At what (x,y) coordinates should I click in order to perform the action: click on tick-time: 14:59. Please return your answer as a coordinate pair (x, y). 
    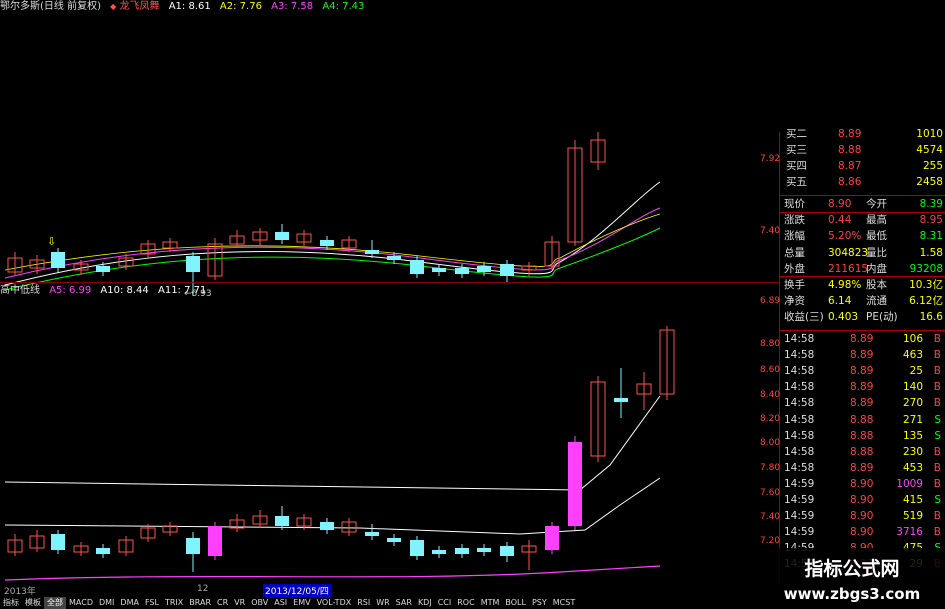
    Looking at the image, I should click on (799, 532).